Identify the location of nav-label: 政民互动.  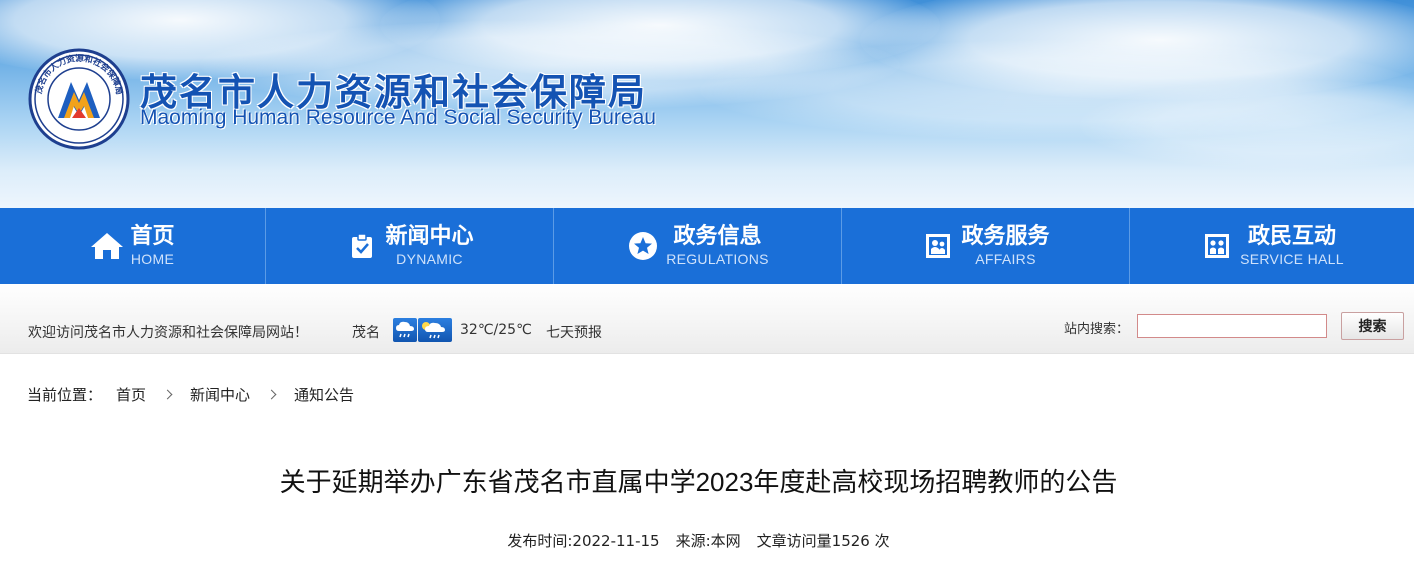
(1291, 236).